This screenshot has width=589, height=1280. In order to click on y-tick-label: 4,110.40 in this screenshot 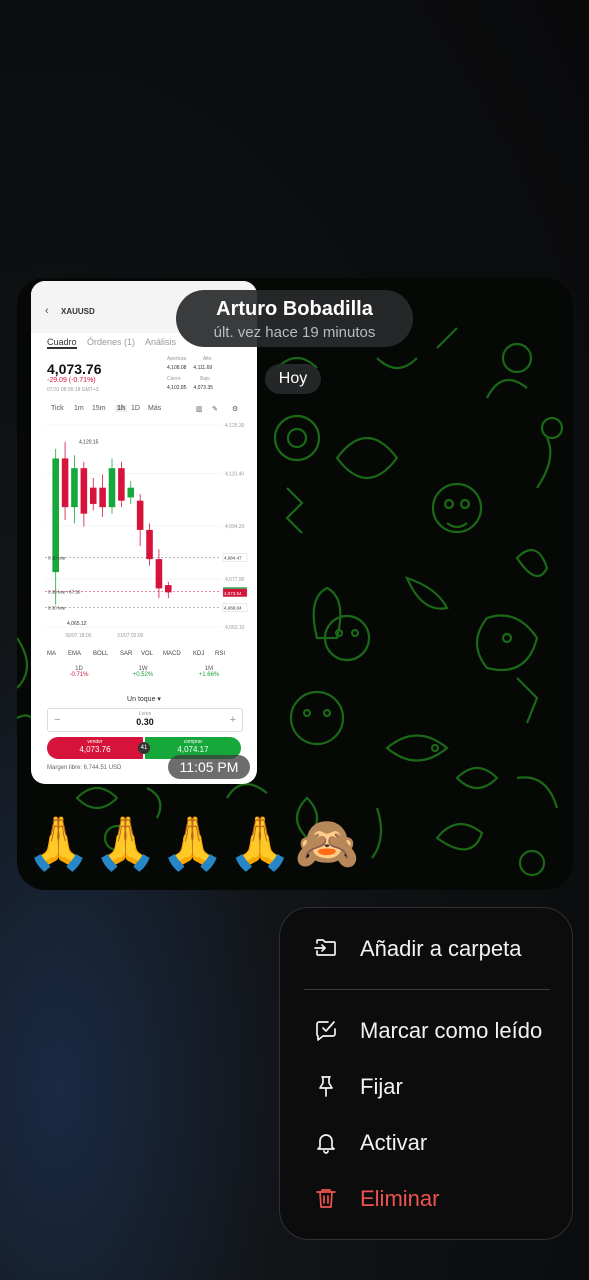, I will do `click(234, 474)`.